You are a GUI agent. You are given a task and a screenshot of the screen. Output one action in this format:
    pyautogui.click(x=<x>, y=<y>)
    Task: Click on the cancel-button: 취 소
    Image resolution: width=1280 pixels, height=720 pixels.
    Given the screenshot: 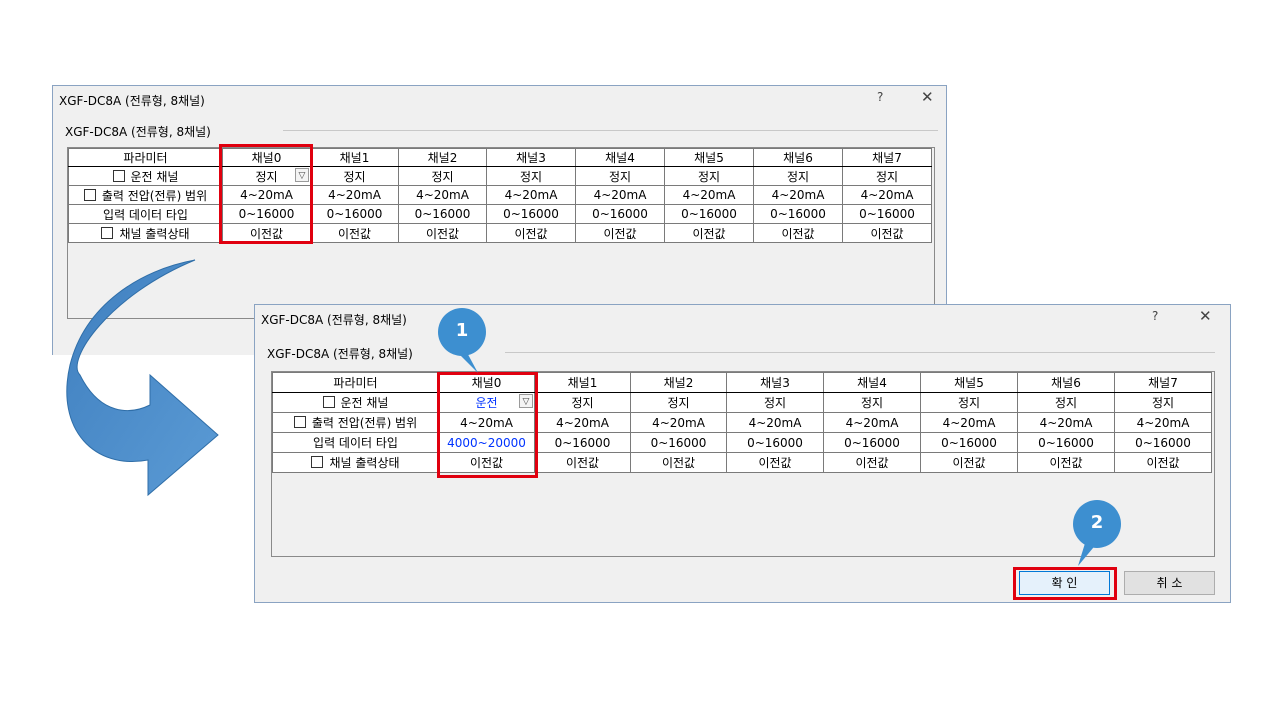 What is the action you would take?
    pyautogui.click(x=1169, y=583)
    